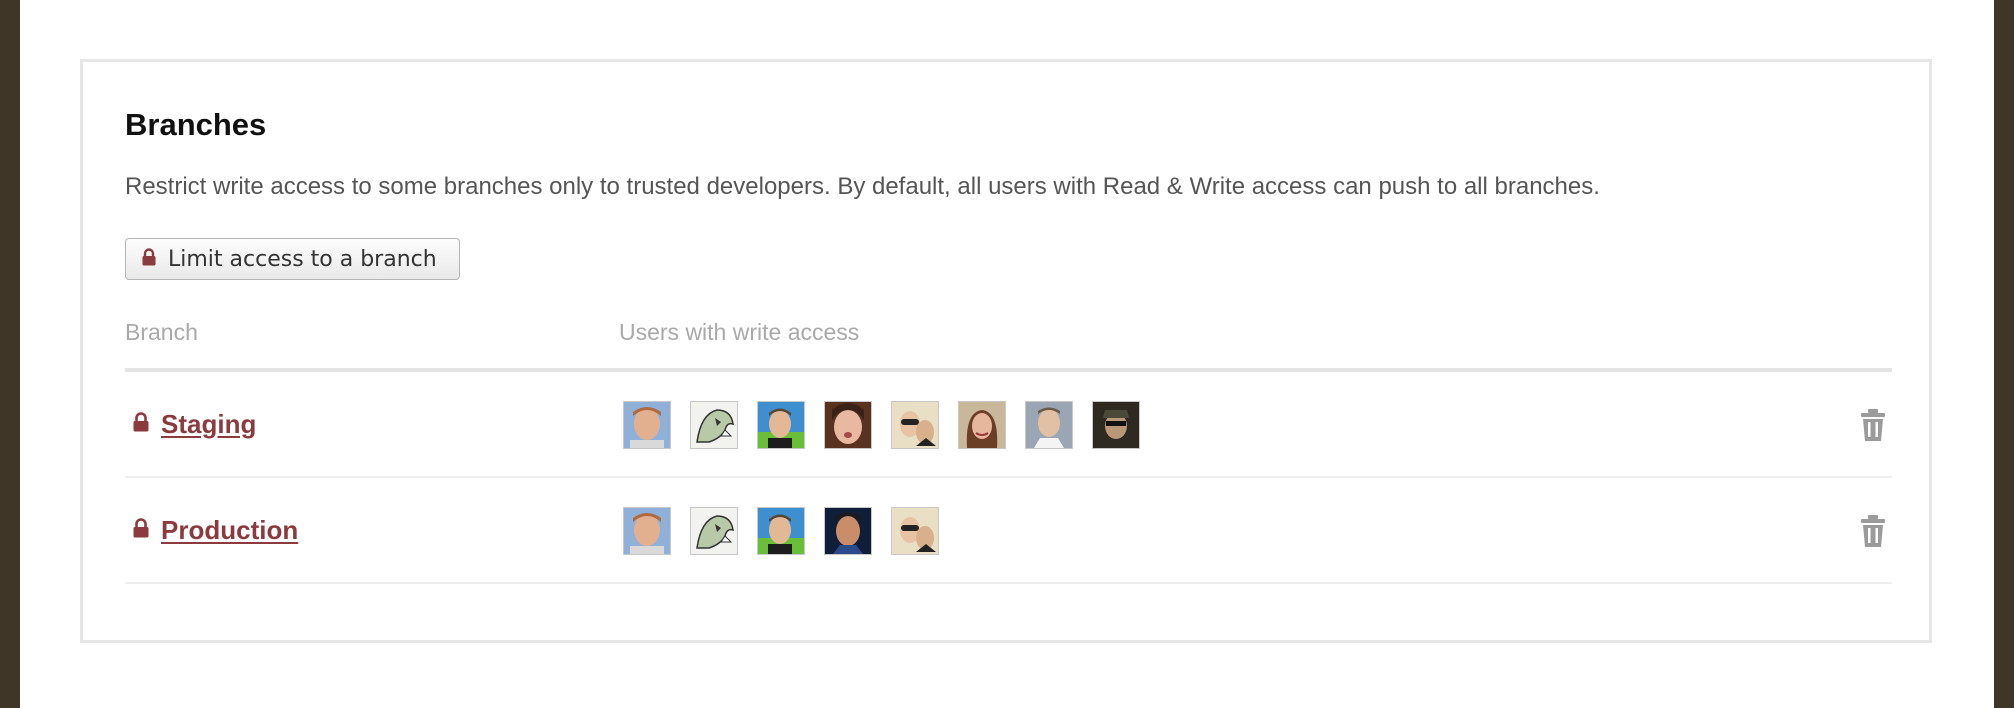  I want to click on branch-link-staging: Staging, so click(208, 424).